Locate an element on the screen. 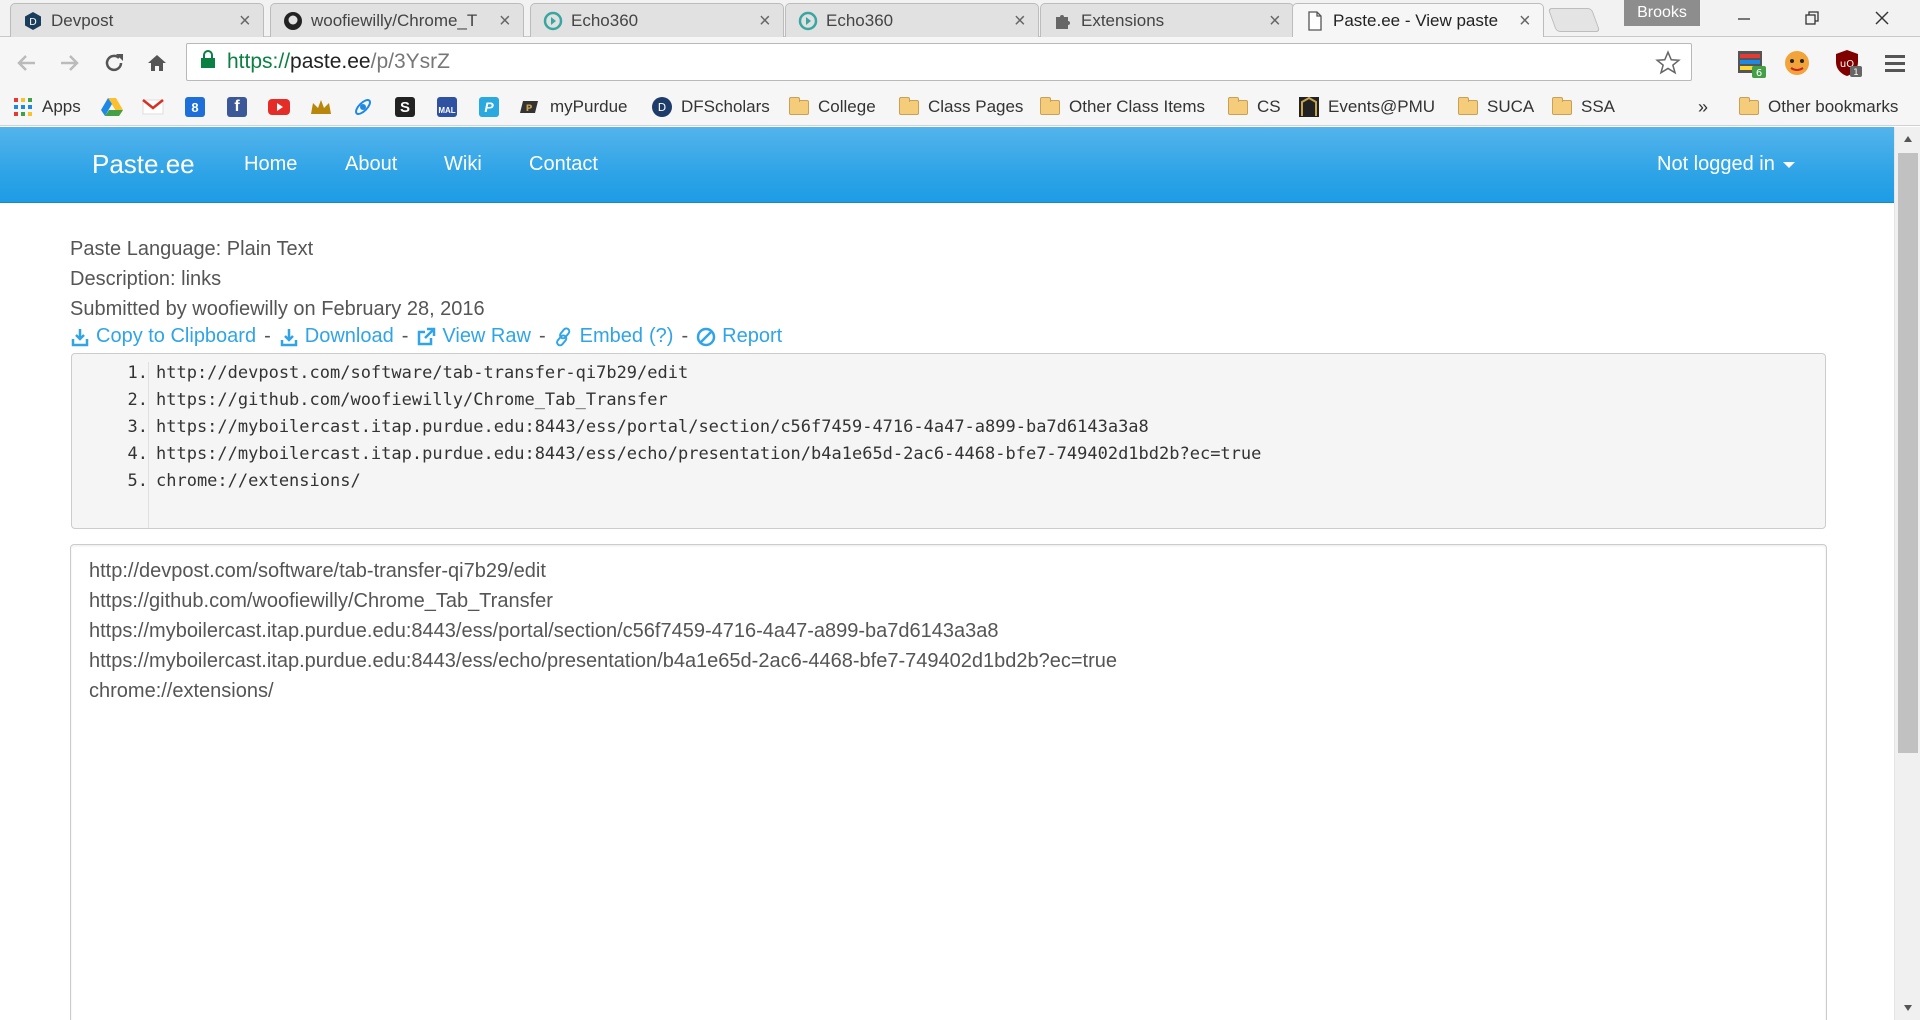 The image size is (1920, 1020). bookmark-star-icon is located at coordinates (1668, 66).